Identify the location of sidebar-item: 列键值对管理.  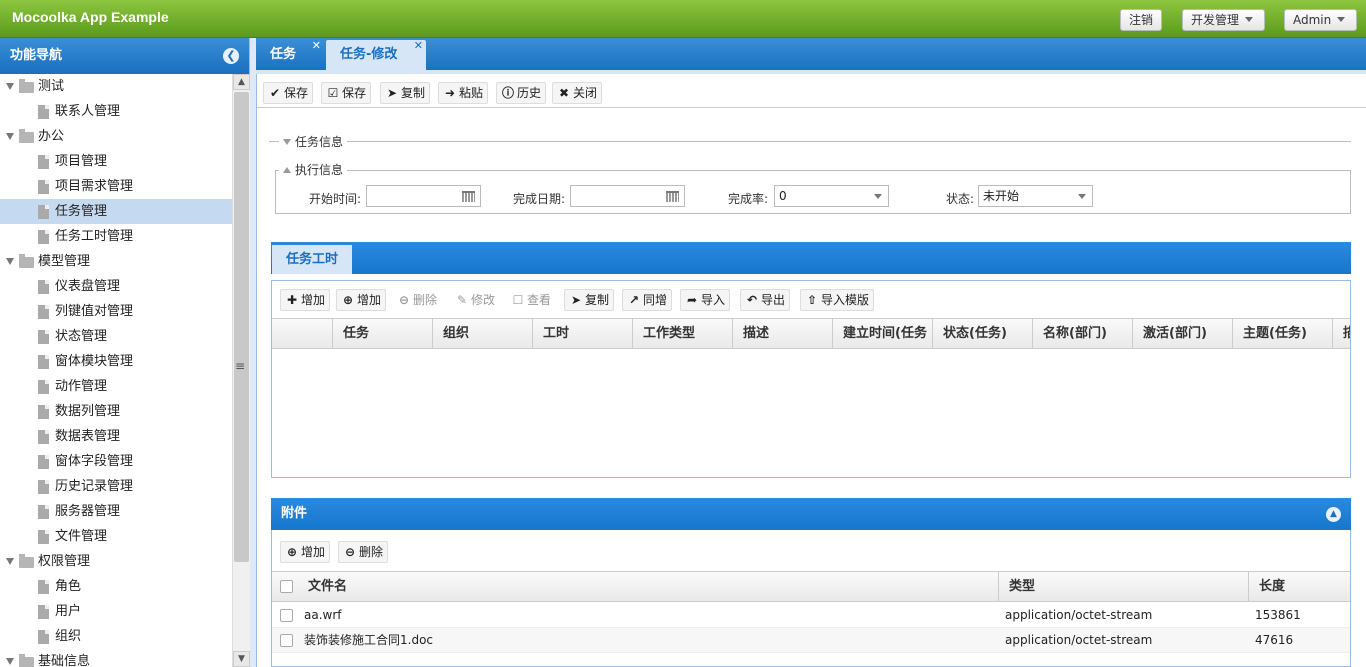
(116, 311).